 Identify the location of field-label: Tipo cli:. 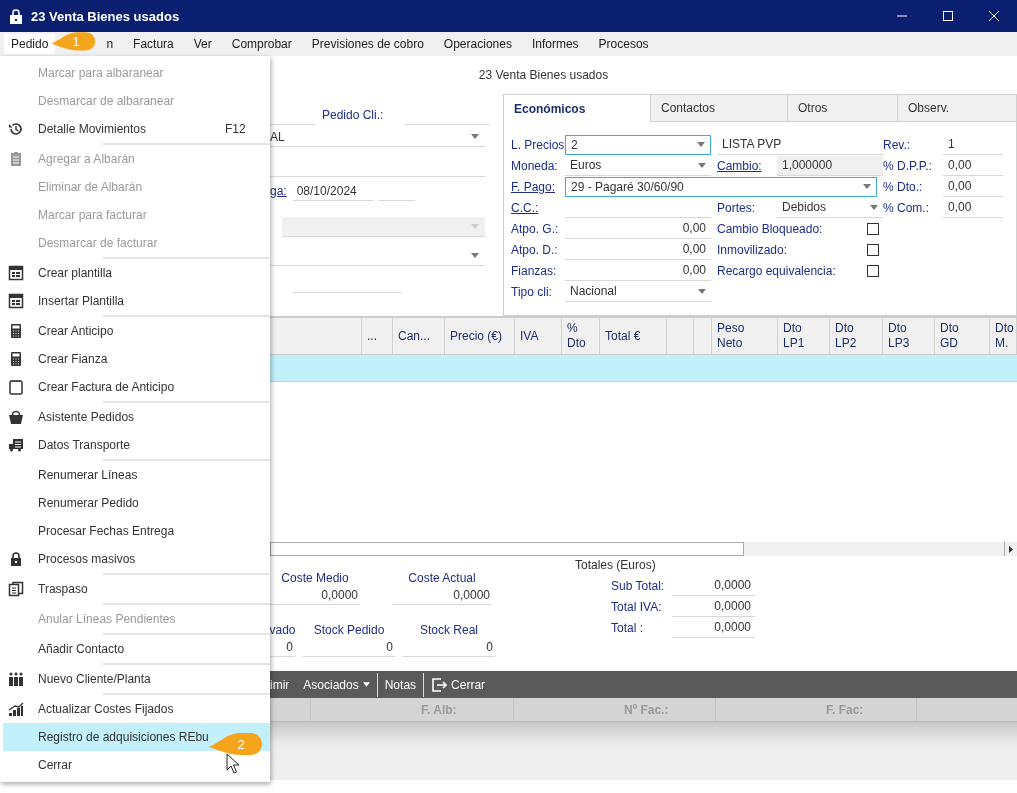
(532, 291).